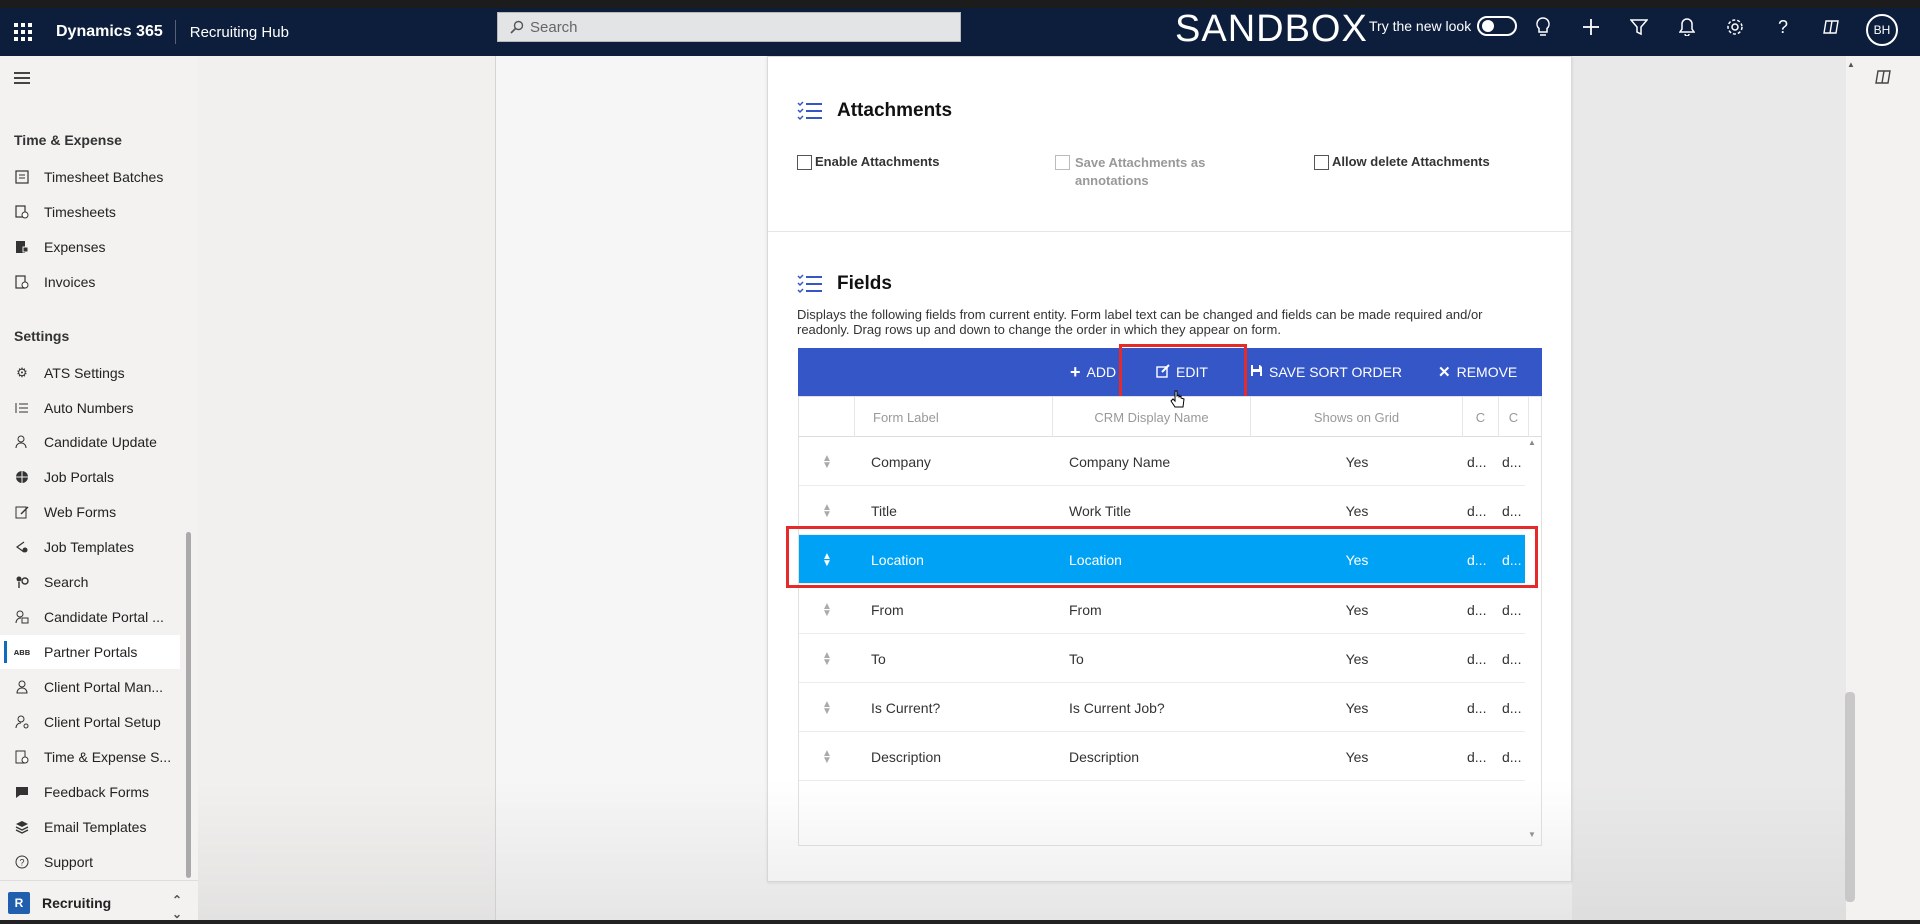 The height and width of the screenshot is (924, 1920). Describe the element at coordinates (90, 247) in the screenshot. I see `sidebar-item-expenses: Expenses` at that location.